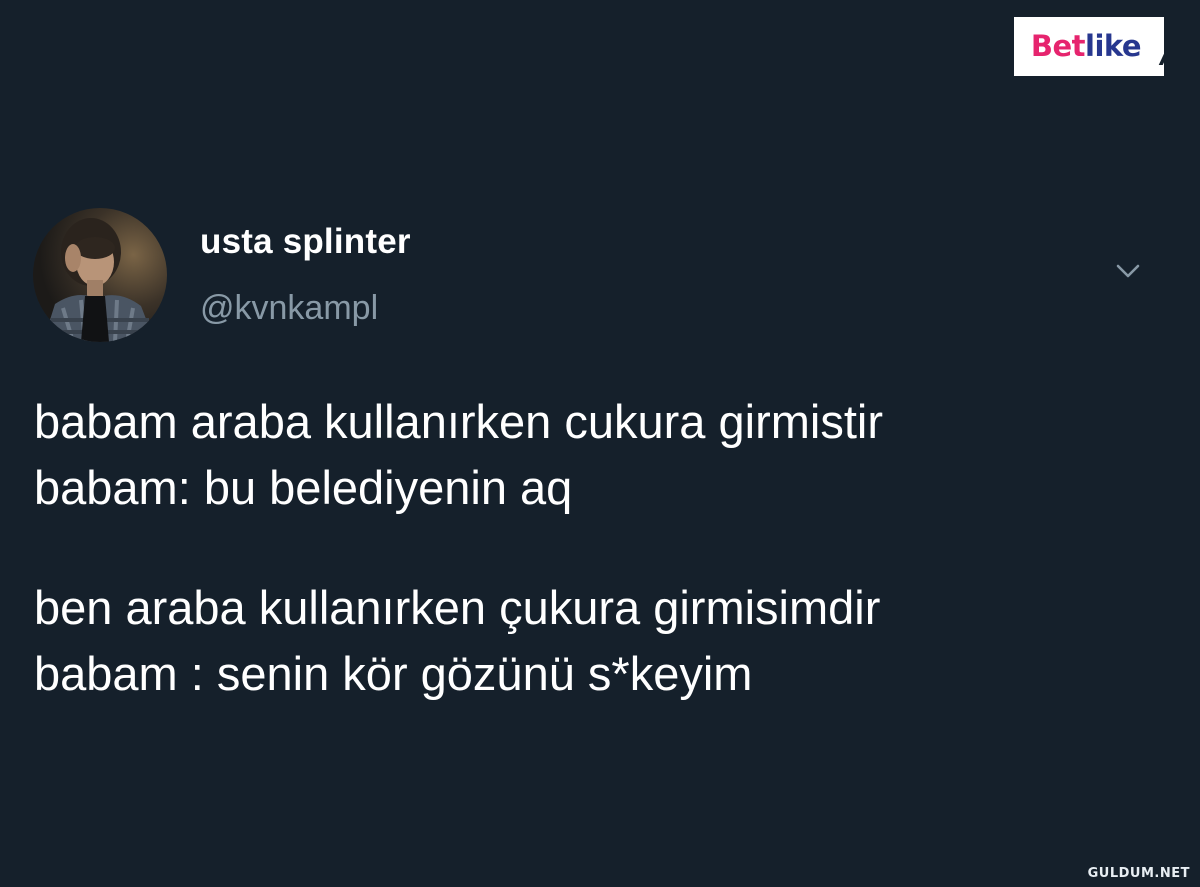 This screenshot has height=887, width=1200. I want to click on brand-logo-part-a: Bet, so click(1058, 46).